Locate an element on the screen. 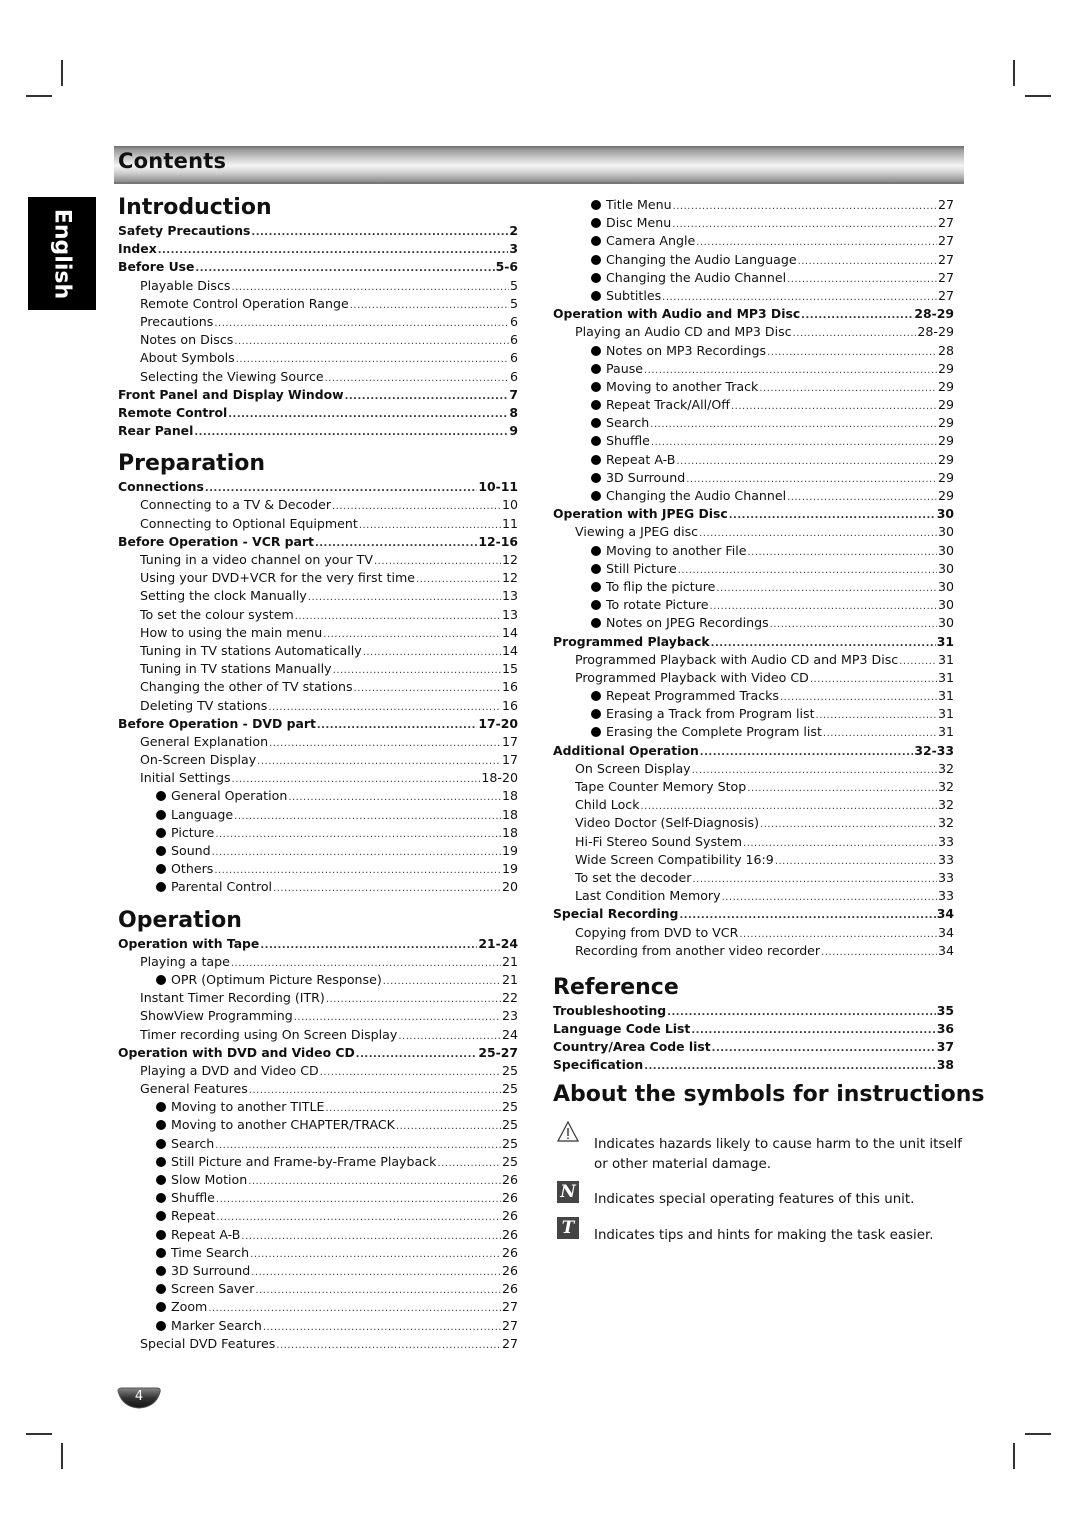  toc-entry: Viewing a JPEG disc 30 is located at coordinates (753, 532).